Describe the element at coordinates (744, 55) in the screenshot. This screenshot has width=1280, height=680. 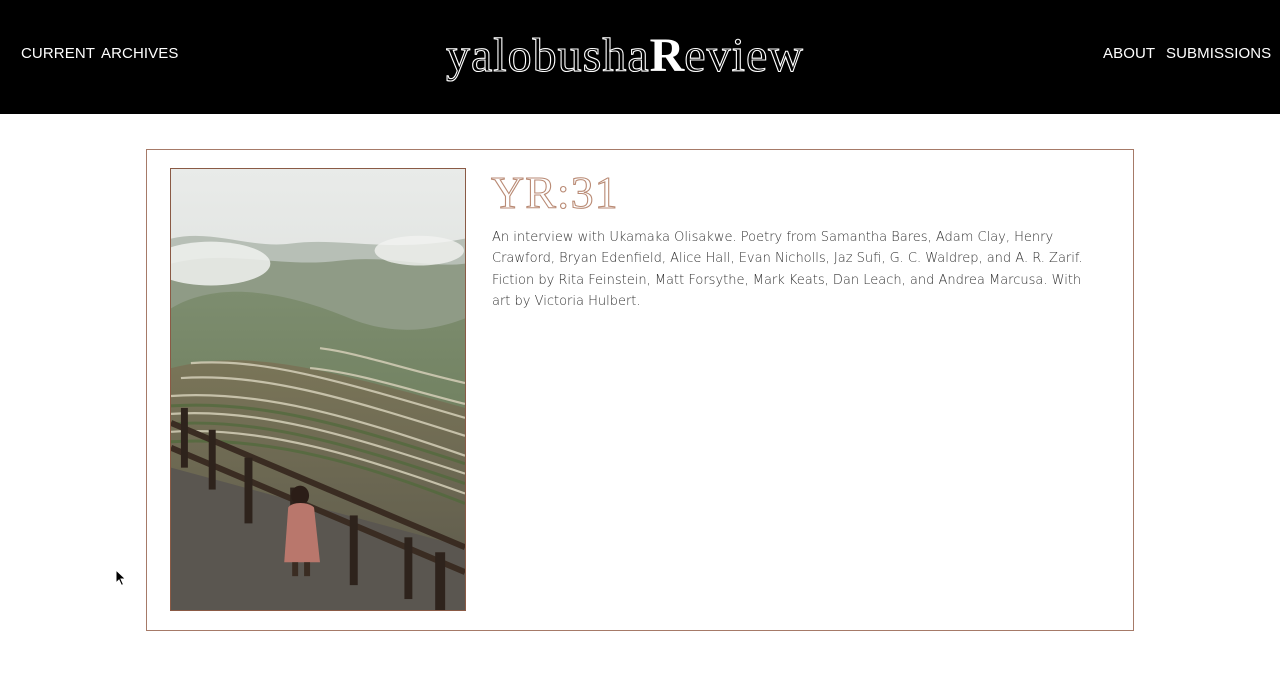
I see `logo-text-eview: eview` at that location.